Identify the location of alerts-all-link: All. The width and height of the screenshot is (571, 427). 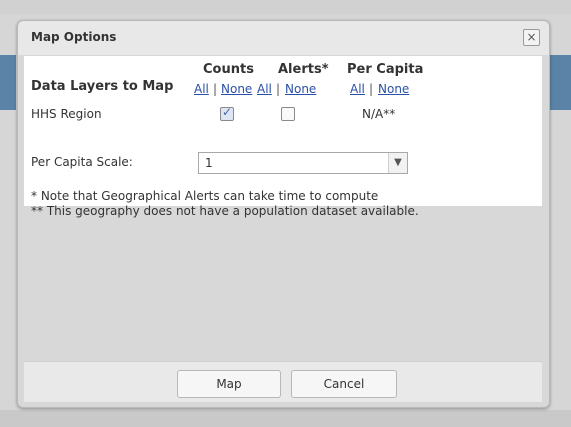
(264, 89).